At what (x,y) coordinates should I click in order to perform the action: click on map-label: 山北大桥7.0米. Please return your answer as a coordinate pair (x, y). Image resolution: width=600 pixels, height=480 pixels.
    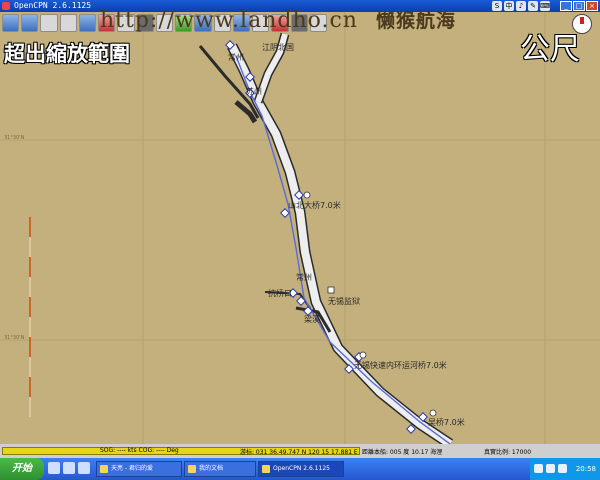
    Looking at the image, I should click on (314, 205).